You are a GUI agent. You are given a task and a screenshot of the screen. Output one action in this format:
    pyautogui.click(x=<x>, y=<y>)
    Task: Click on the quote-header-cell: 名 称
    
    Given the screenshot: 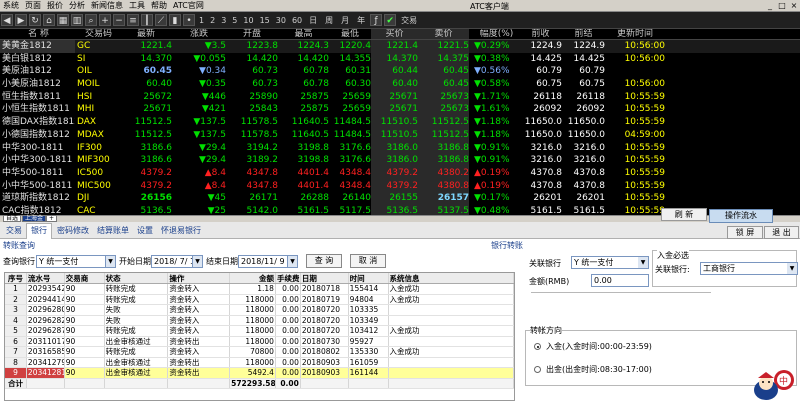 What is the action you would take?
    pyautogui.click(x=37, y=34)
    